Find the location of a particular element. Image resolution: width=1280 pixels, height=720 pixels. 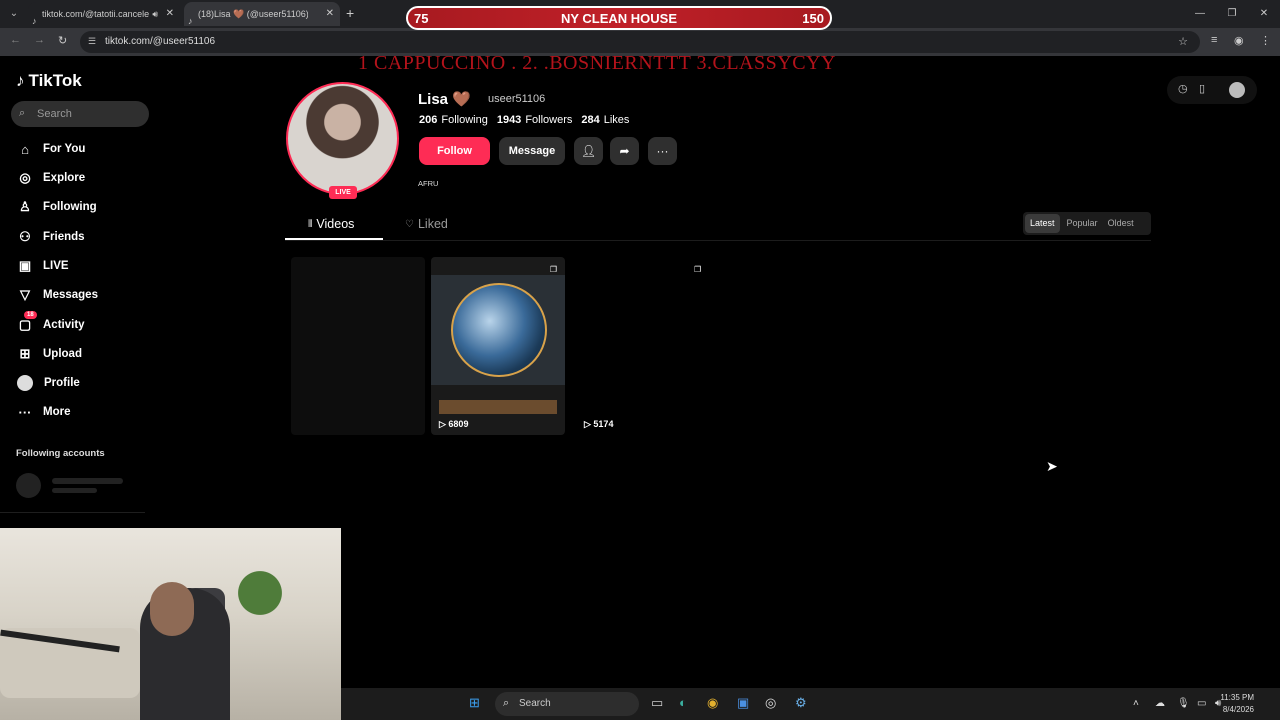

browser-tab-1: ♪ tiktok.com/@tatotii.cancele 🔊︎ ✕ is located at coordinates (104, 14).